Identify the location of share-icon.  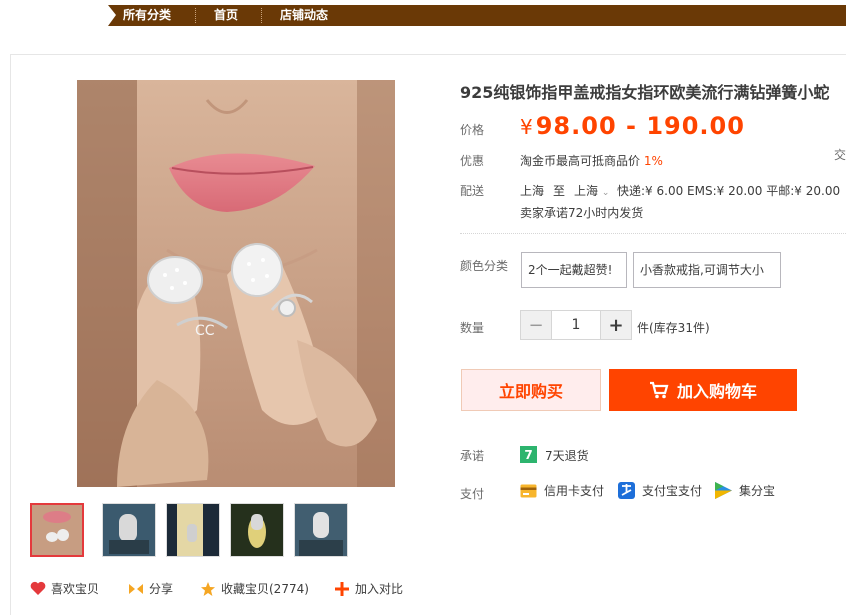
(136, 589).